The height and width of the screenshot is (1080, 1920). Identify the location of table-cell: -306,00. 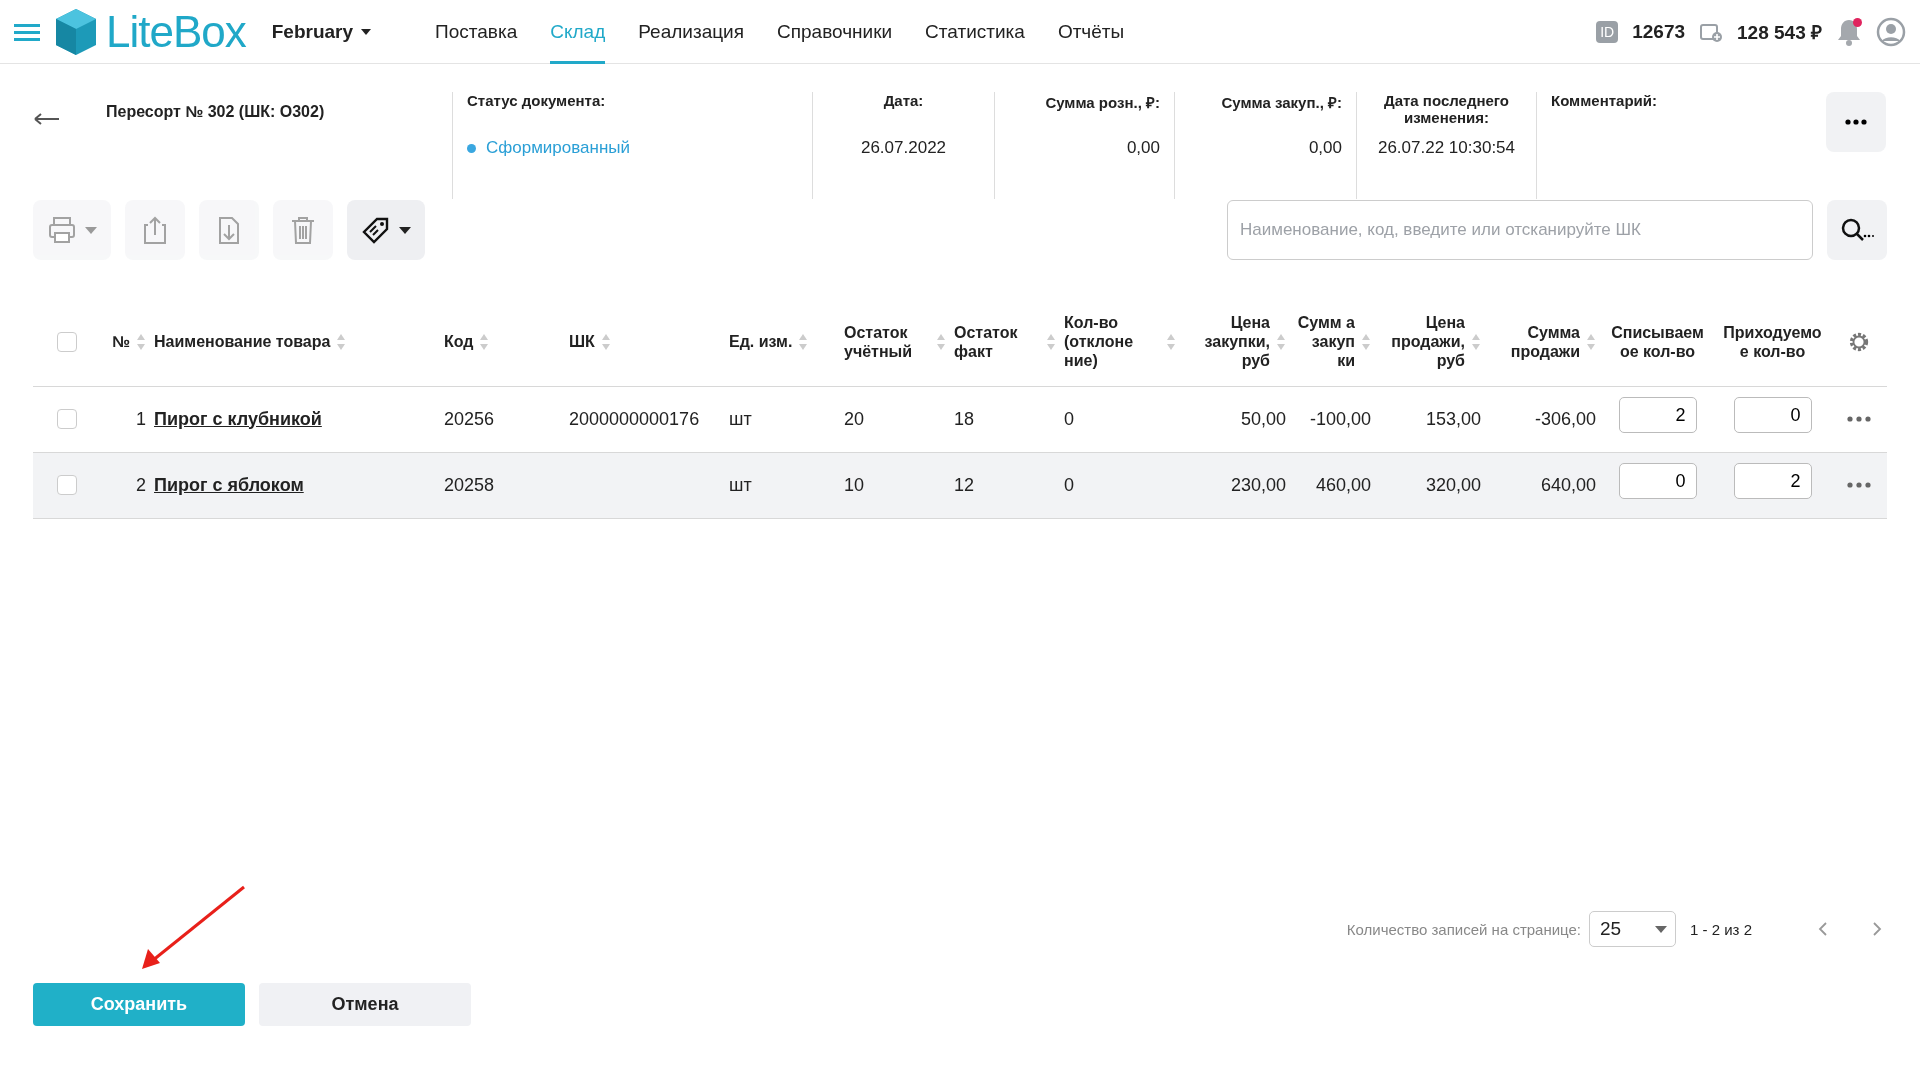
(1565, 418).